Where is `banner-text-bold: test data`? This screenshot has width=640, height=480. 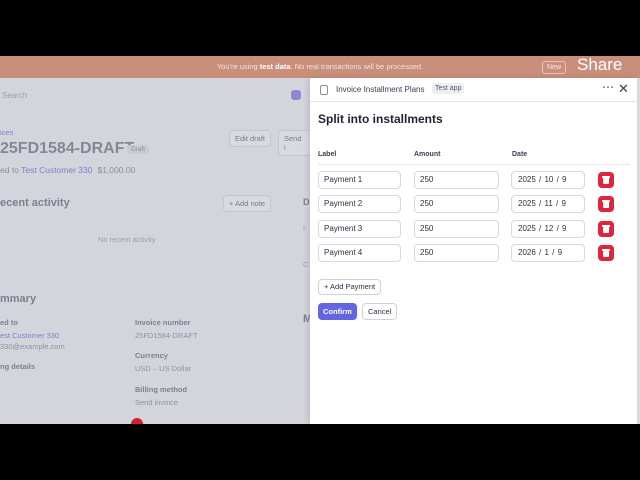 banner-text-bold: test data is located at coordinates (275, 66).